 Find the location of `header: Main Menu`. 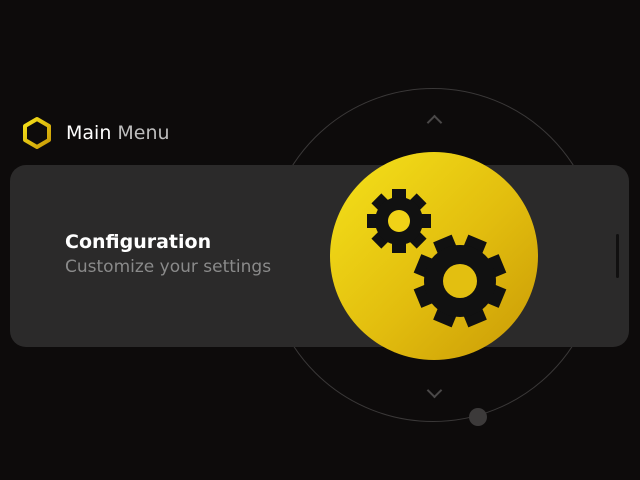

header: Main Menu is located at coordinates (95, 133).